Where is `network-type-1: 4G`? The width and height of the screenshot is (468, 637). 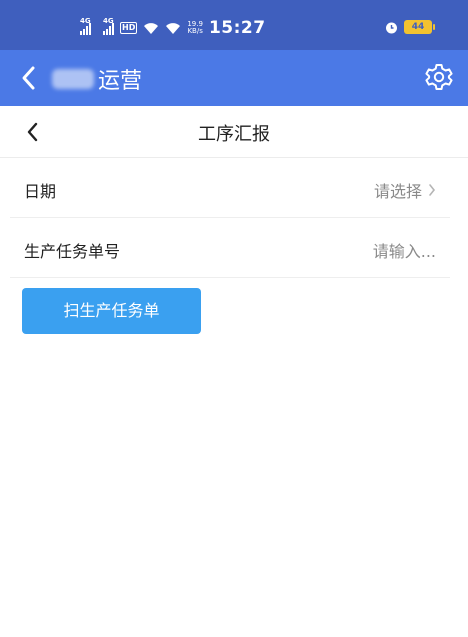 network-type-1: 4G is located at coordinates (85, 21).